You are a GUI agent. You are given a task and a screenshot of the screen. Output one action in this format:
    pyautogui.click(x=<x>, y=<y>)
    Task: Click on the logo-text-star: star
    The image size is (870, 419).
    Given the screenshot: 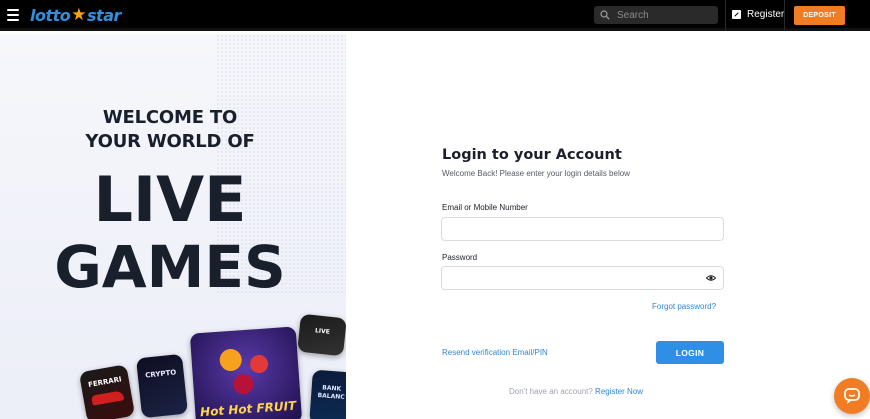 What is the action you would take?
    pyautogui.click(x=104, y=15)
    